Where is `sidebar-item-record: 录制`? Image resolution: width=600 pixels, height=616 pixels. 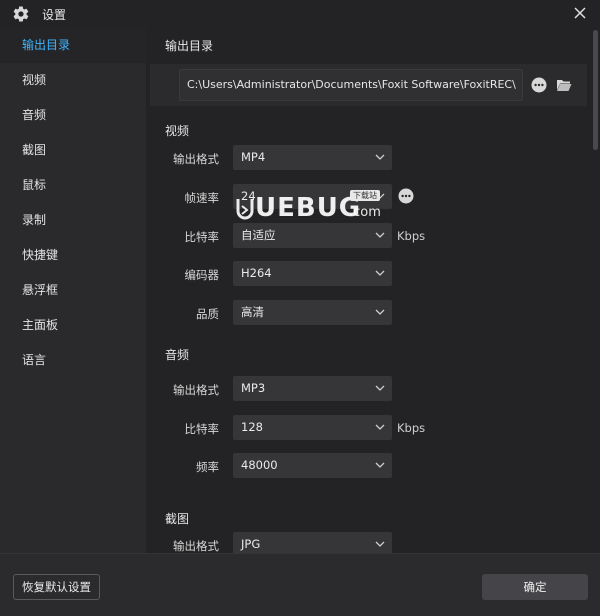 sidebar-item-record: 录制 is located at coordinates (73, 220).